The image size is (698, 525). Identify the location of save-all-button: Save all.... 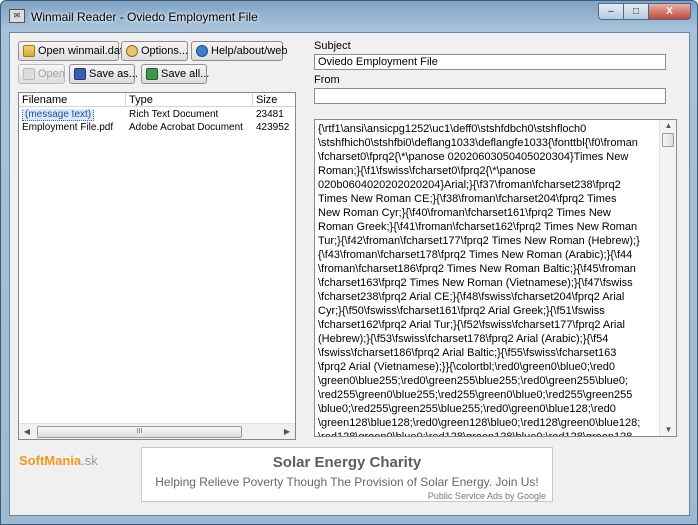
(175, 74).